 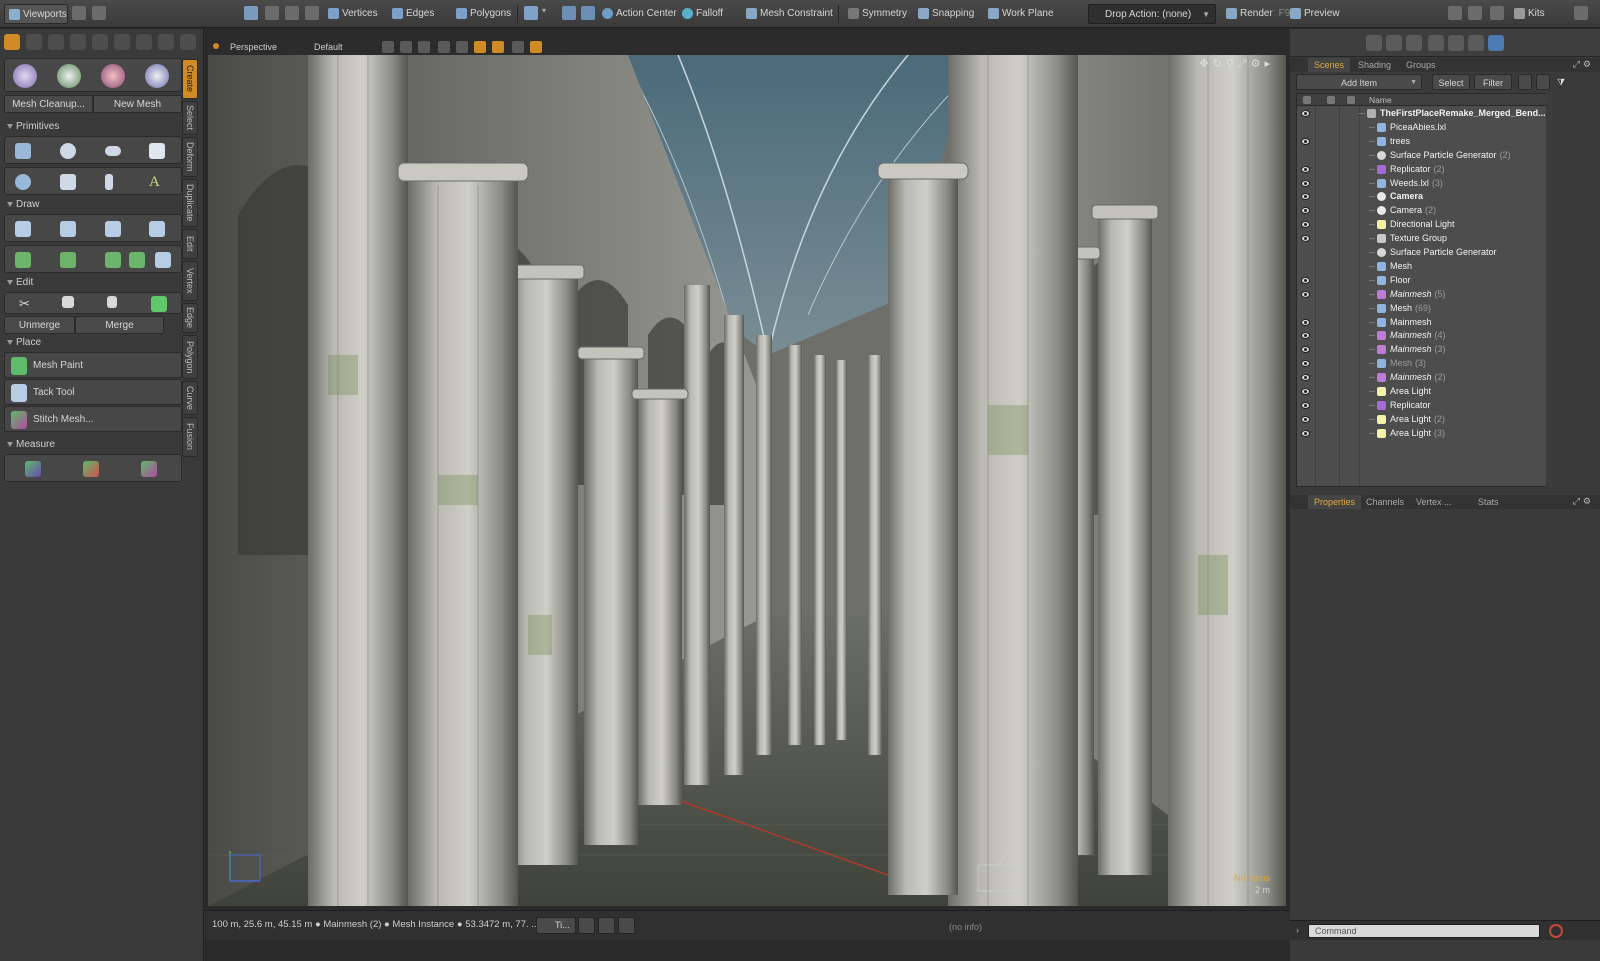 I want to click on panel-options-icons: ⤢⚙, so click(x=1583, y=501).